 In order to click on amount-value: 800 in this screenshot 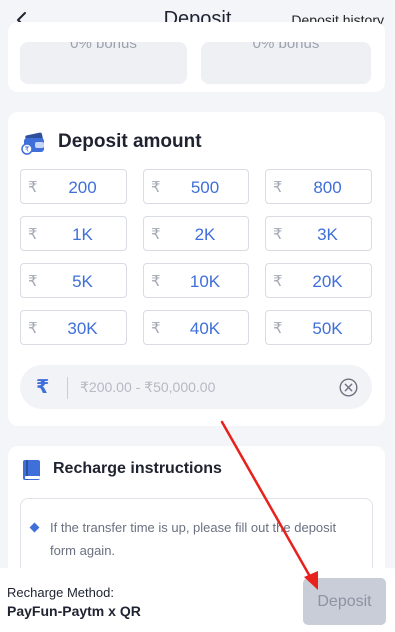, I will do `click(327, 187)`.